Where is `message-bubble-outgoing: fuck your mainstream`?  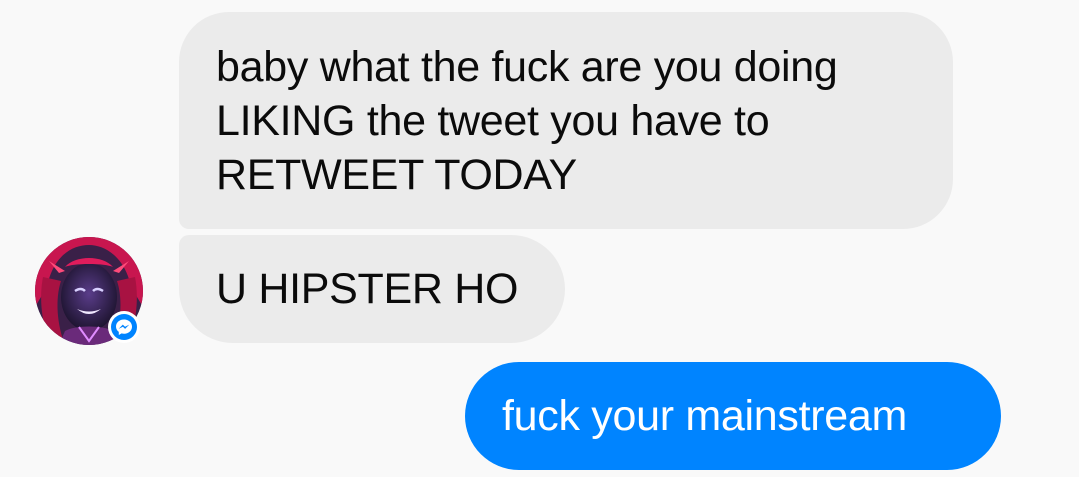 message-bubble-outgoing: fuck your mainstream is located at coordinates (733, 416).